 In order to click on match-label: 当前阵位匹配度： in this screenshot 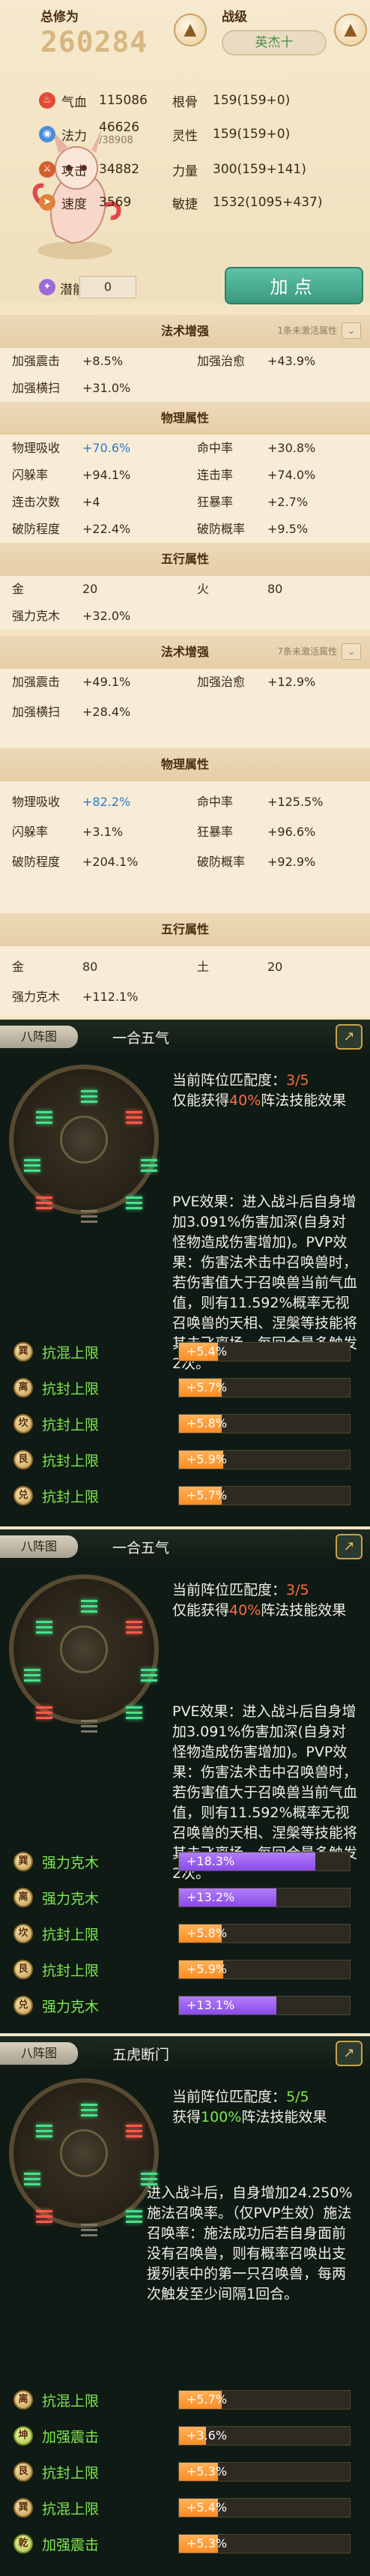, I will do `click(229, 1081)`.